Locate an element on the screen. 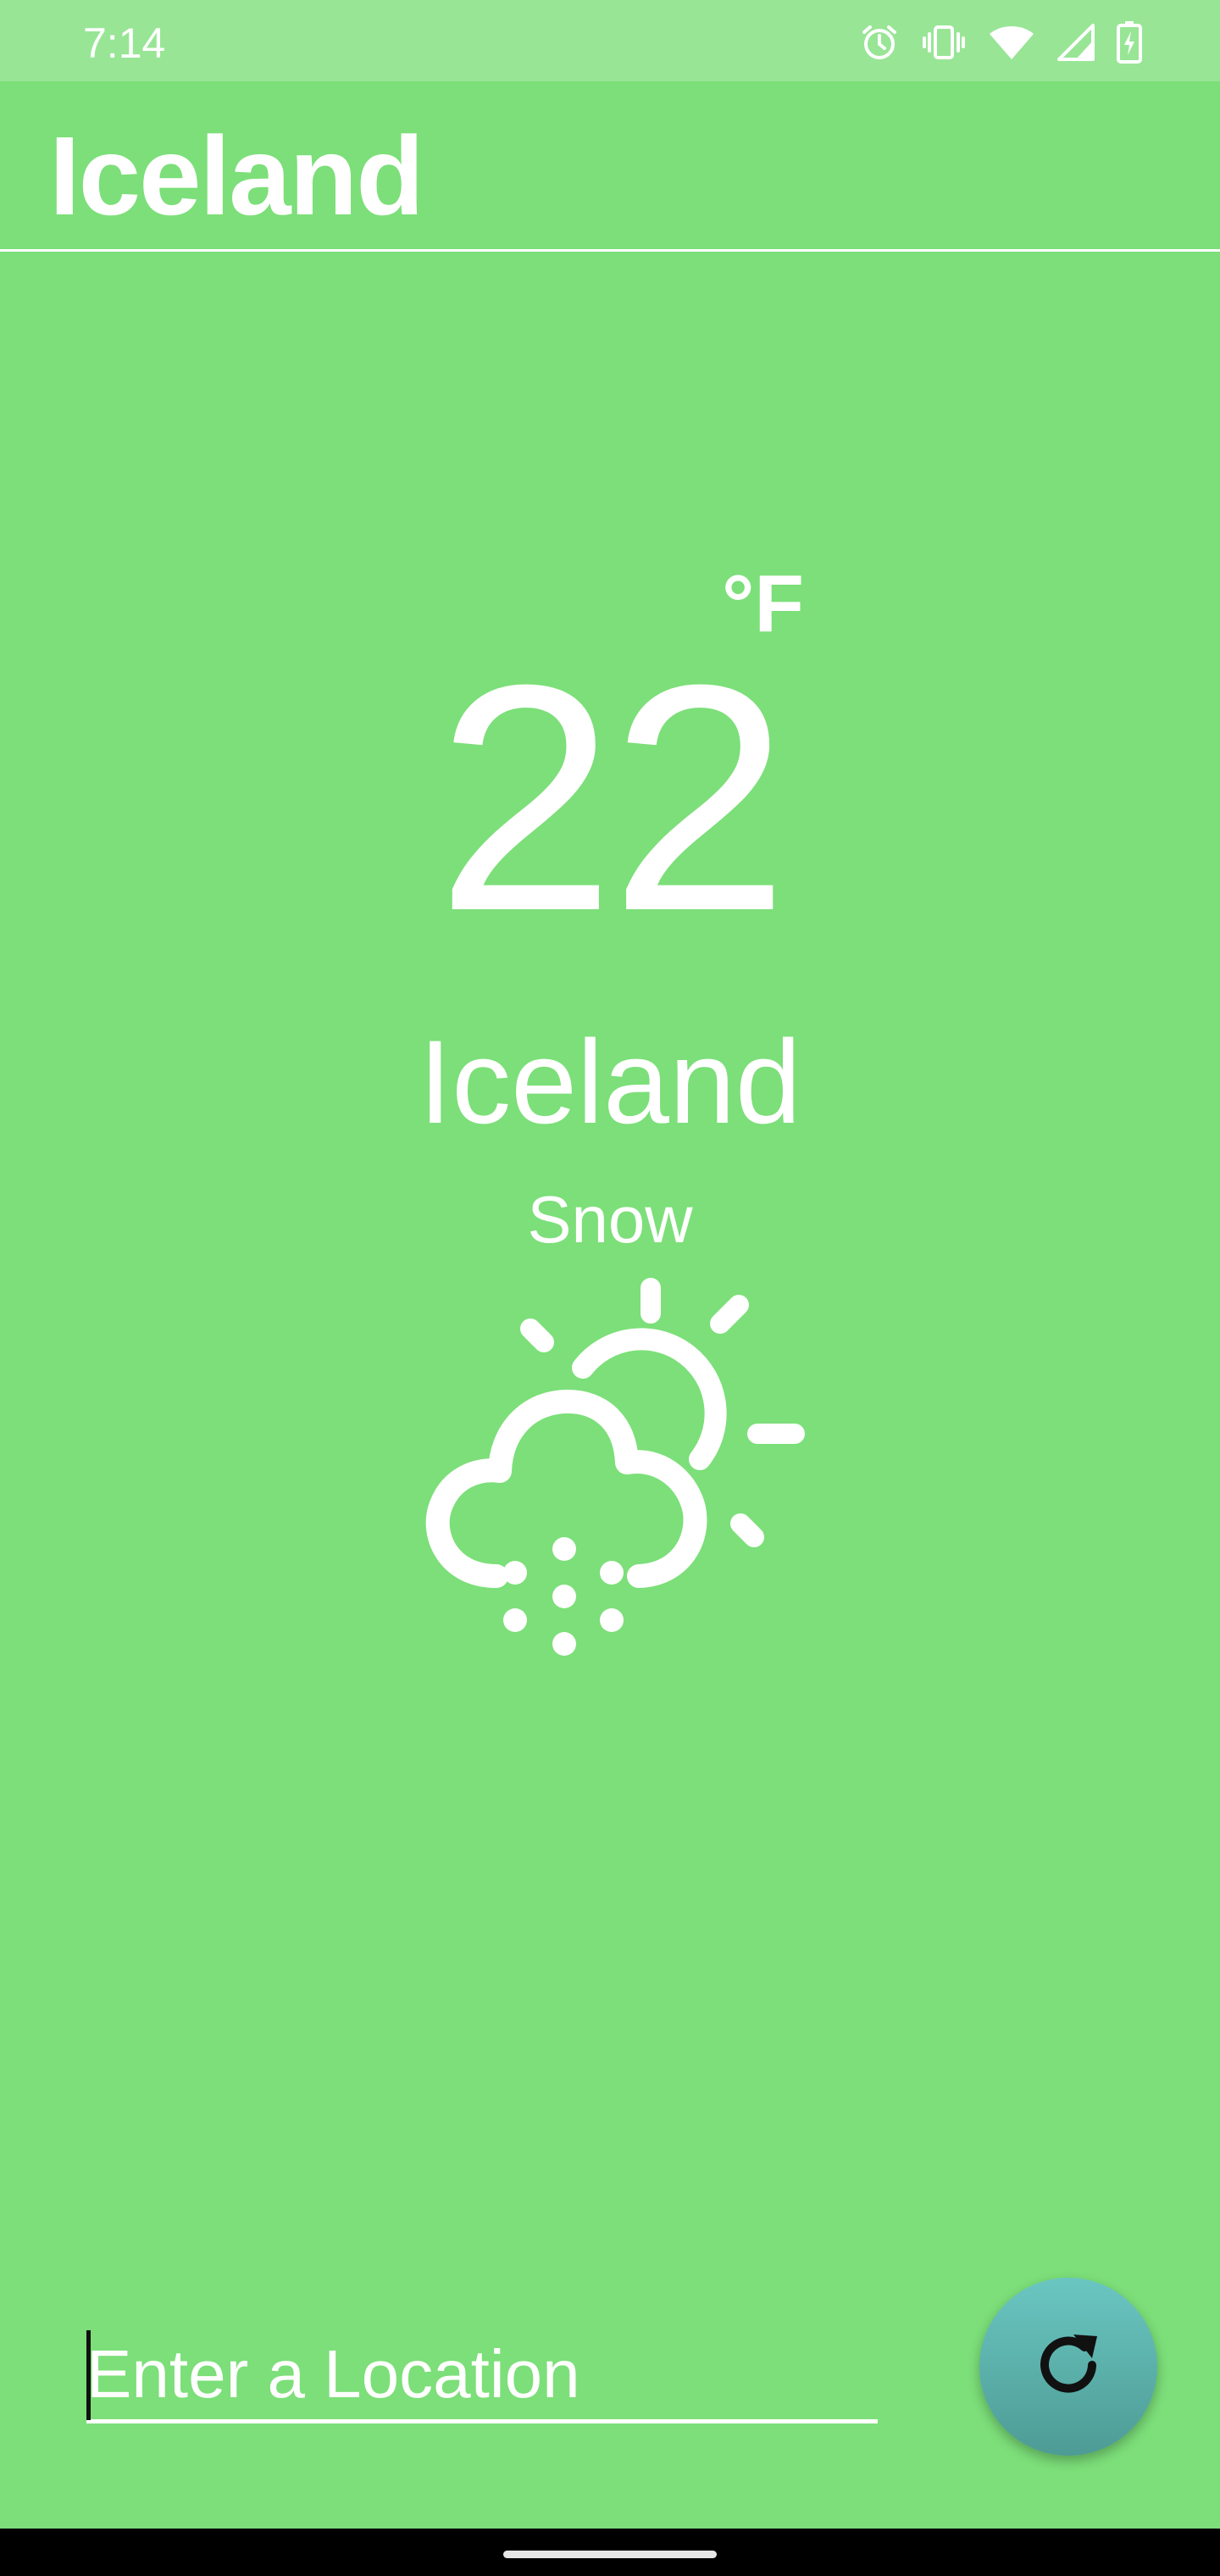  status-icons is located at coordinates (1000, 42).